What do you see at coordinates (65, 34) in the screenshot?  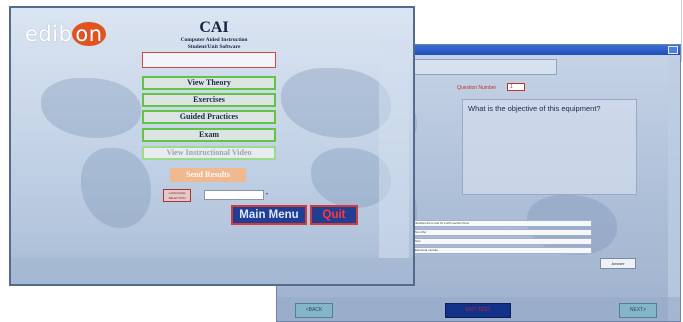 I see `edibon-logo: edib on` at bounding box center [65, 34].